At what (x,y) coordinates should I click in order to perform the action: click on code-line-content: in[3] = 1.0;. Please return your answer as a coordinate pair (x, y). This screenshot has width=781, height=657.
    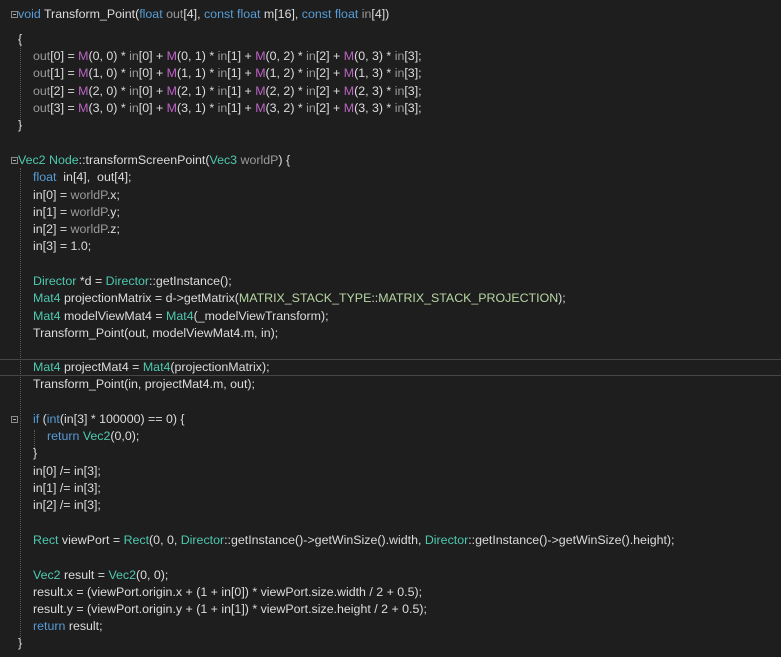
    Looking at the image, I should click on (62, 246).